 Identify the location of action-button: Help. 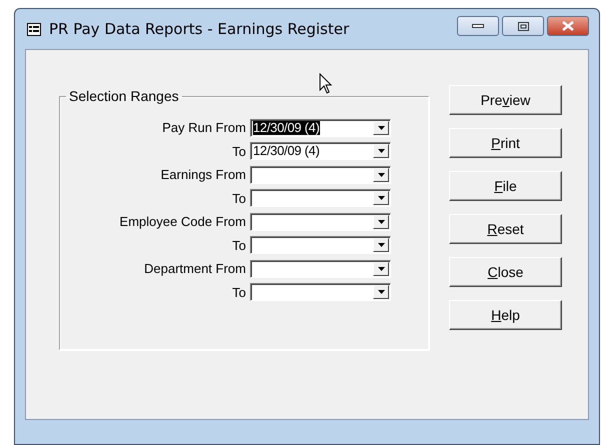
(505, 315).